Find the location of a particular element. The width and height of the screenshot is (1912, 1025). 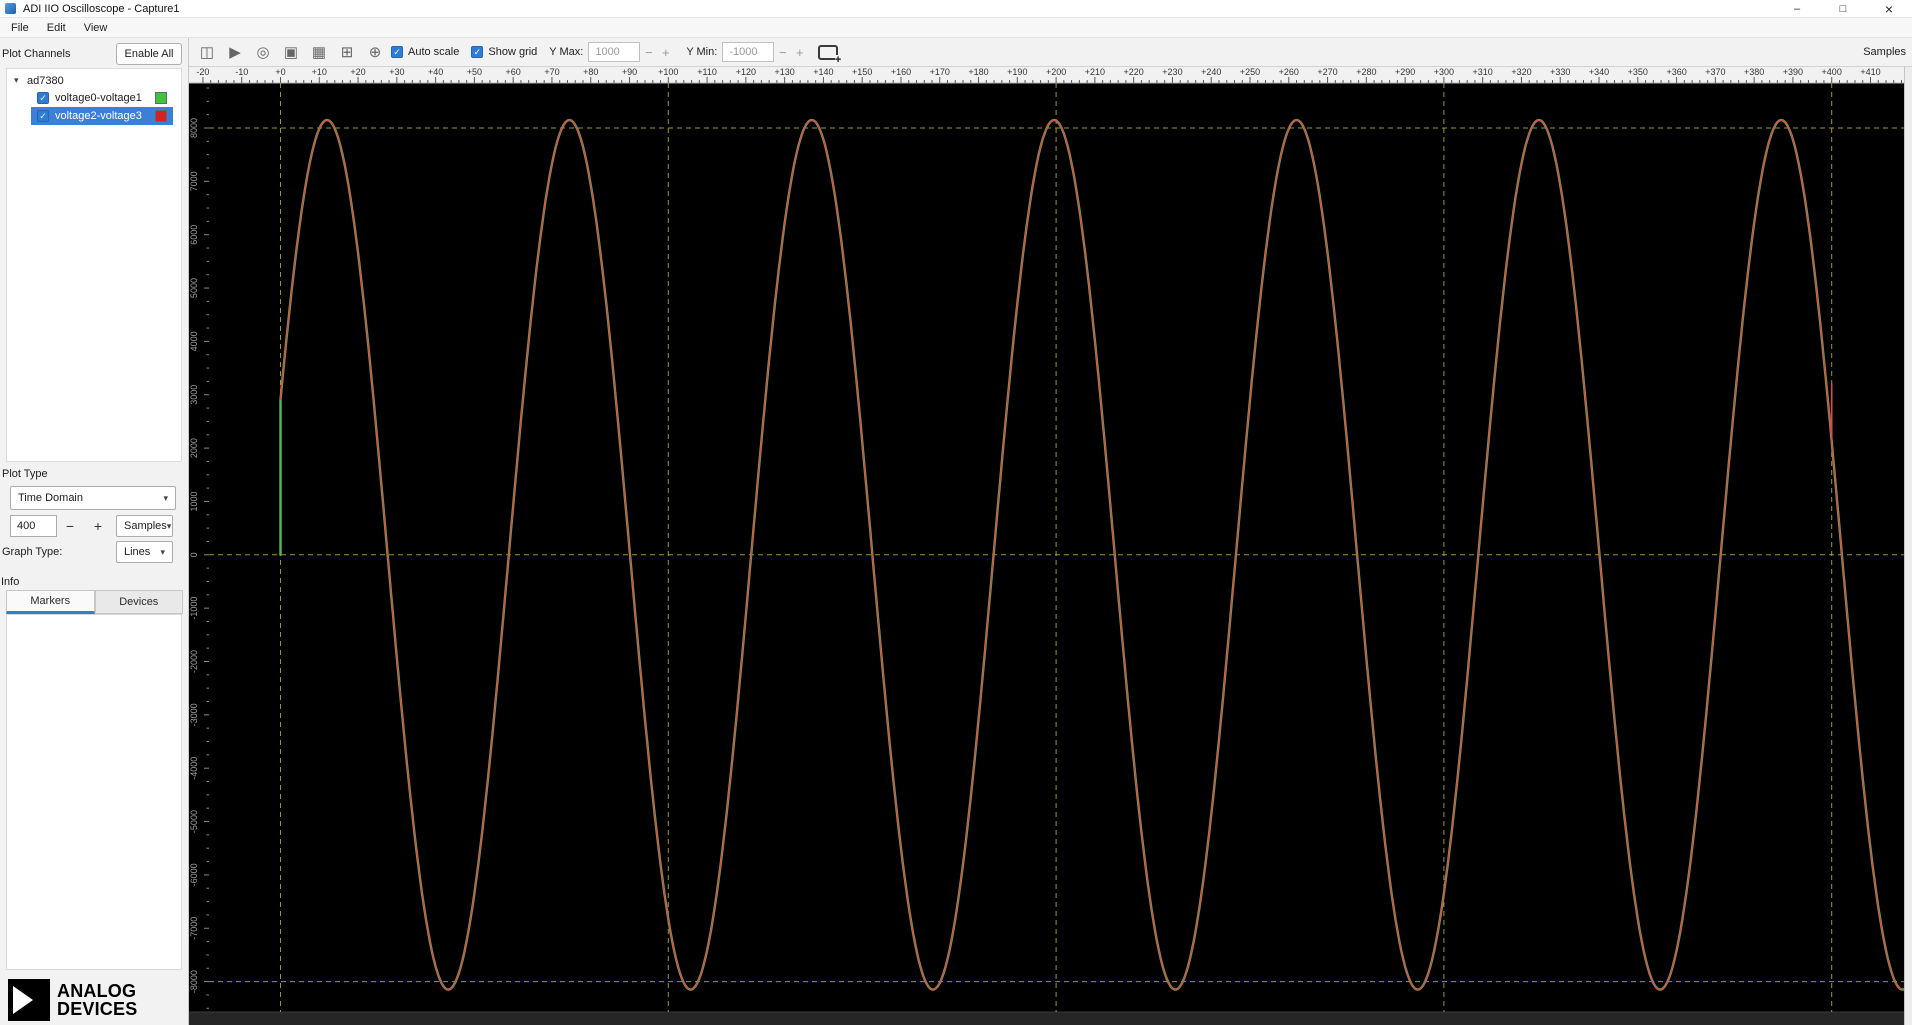

svg-text: +140 is located at coordinates (823, 72).